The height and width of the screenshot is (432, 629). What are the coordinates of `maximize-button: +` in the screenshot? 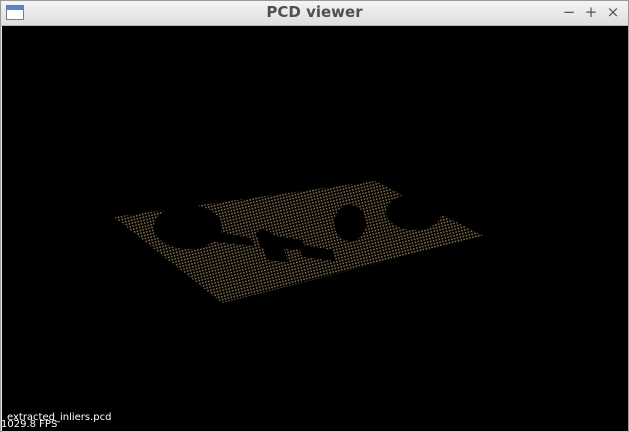 It's located at (591, 12).